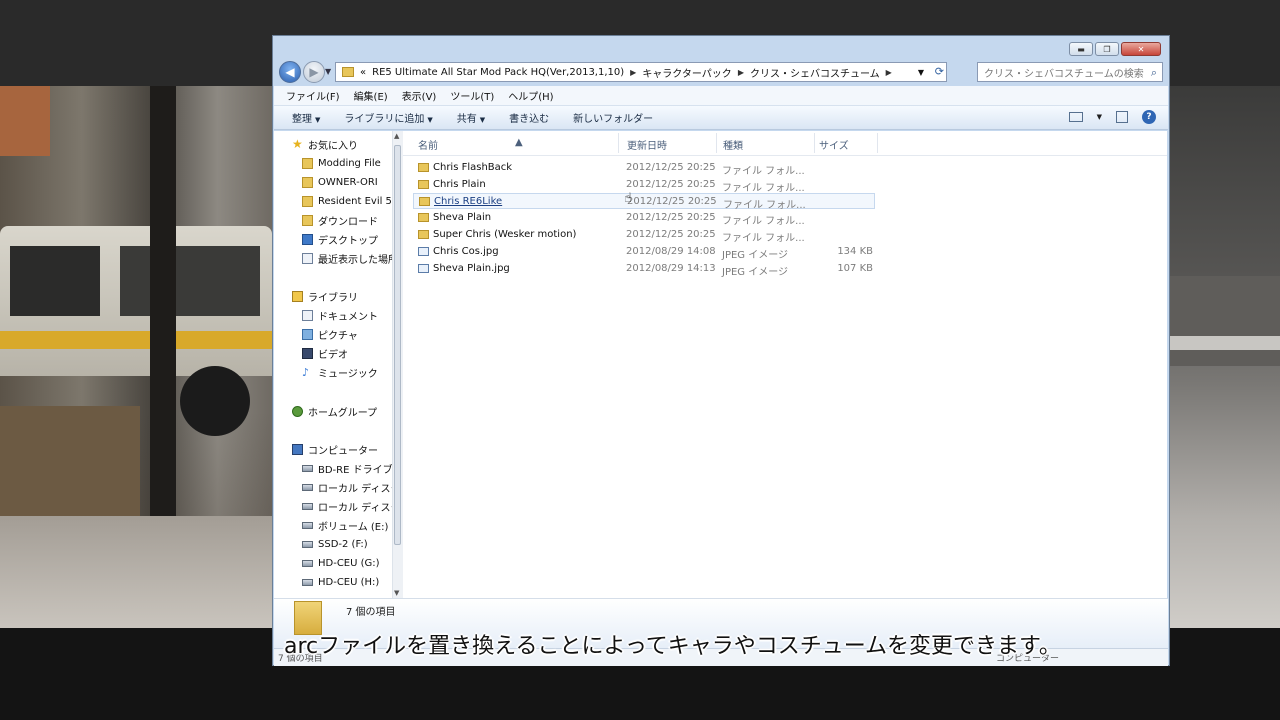 Image resolution: width=1280 pixels, height=720 pixels. What do you see at coordinates (1141, 49) in the screenshot?
I see `close-button: ✕` at bounding box center [1141, 49].